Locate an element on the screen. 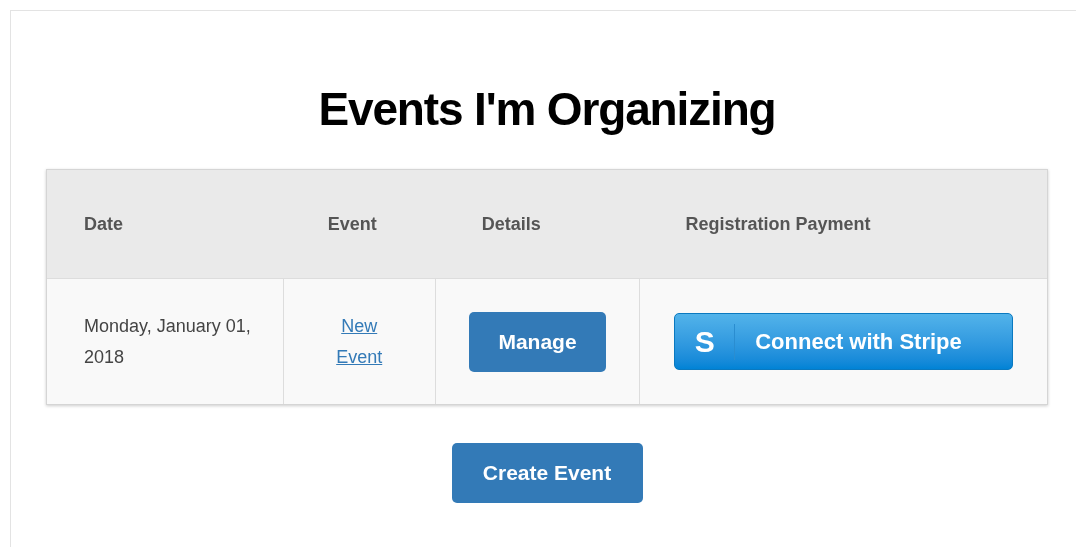  event-link: New Event is located at coordinates (359, 341).